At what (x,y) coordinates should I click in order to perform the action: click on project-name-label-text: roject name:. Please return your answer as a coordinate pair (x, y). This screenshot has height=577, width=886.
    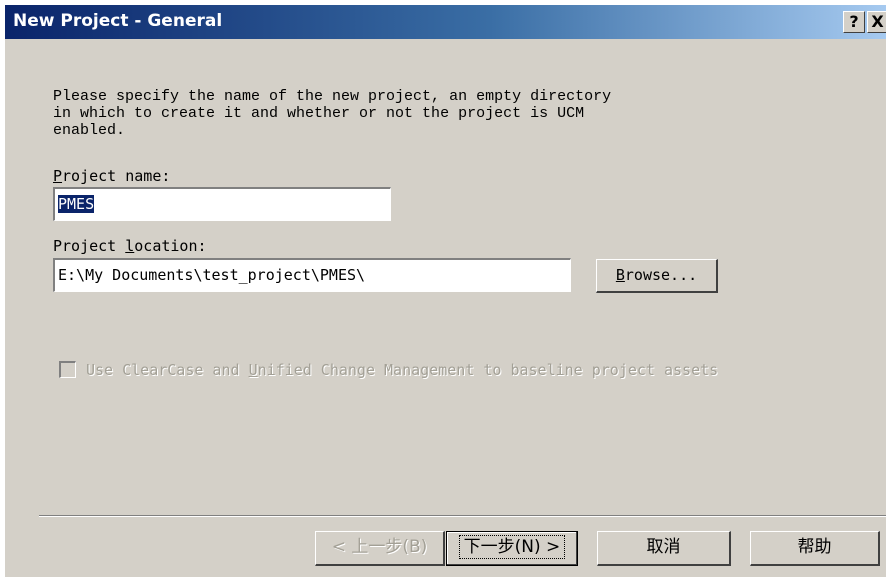
    Looking at the image, I should click on (116, 176).